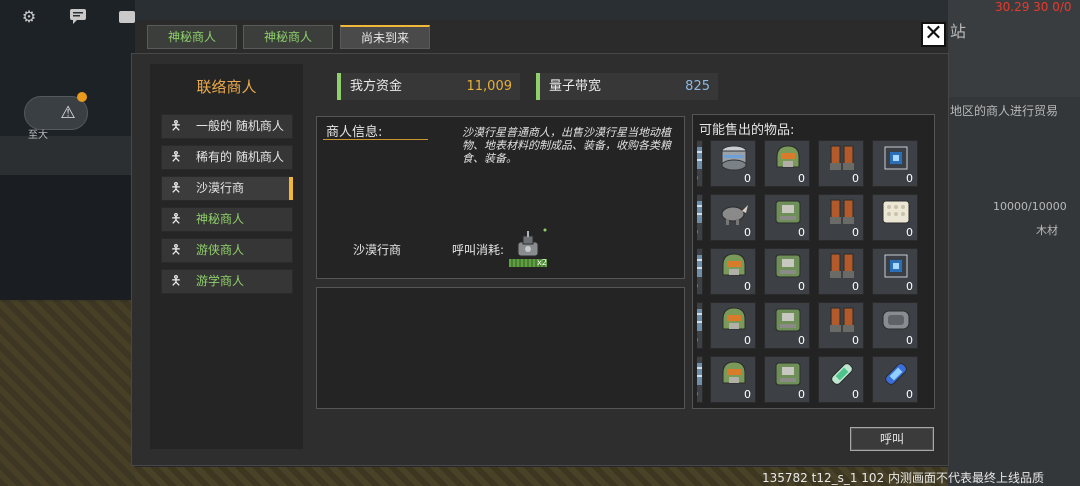  I want to click on tab-not-arrived: 尚未到来, so click(385, 37).